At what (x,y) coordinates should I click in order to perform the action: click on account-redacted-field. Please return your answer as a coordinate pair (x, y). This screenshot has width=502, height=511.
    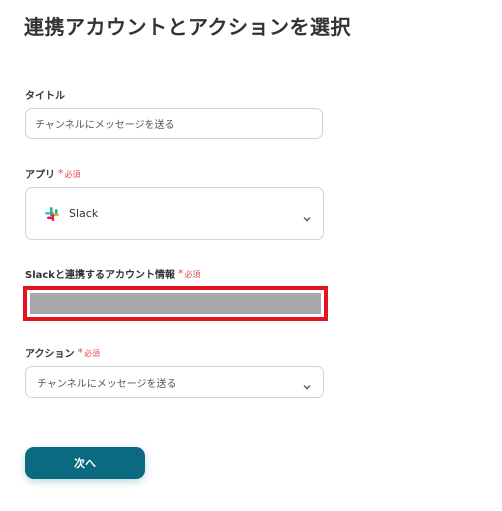
    Looking at the image, I should click on (175, 303).